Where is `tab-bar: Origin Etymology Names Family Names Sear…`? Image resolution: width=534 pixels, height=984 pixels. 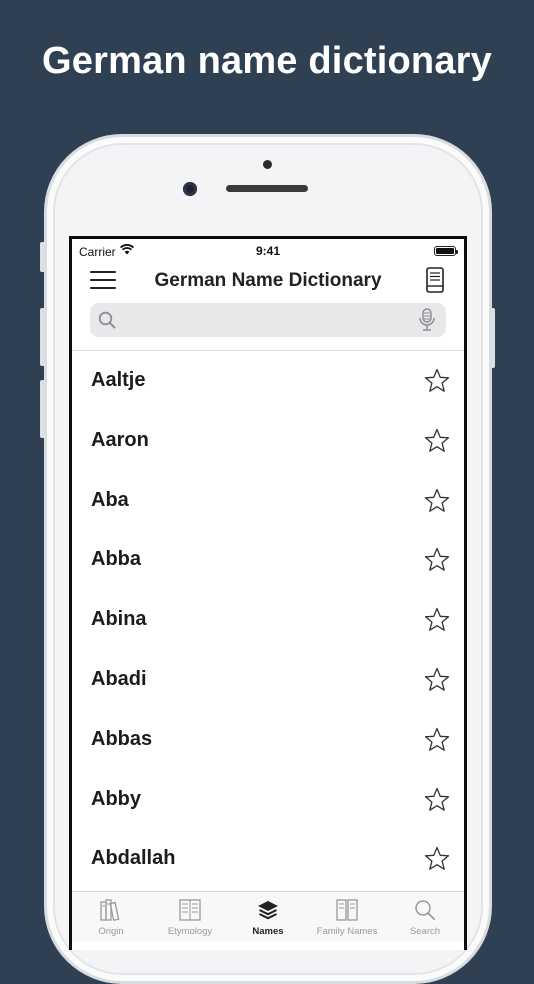
tab-bar: Origin Etymology Names Family Names Sear… is located at coordinates (268, 916).